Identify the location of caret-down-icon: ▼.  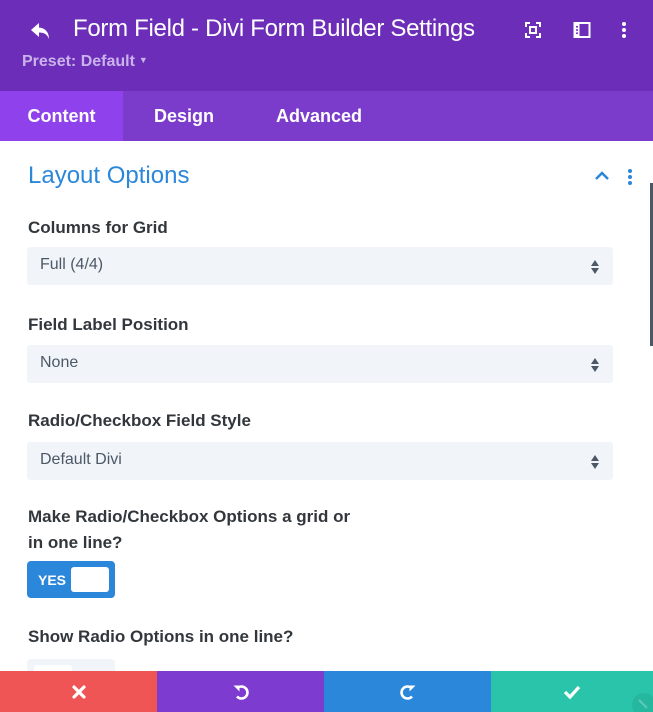
(143, 60).